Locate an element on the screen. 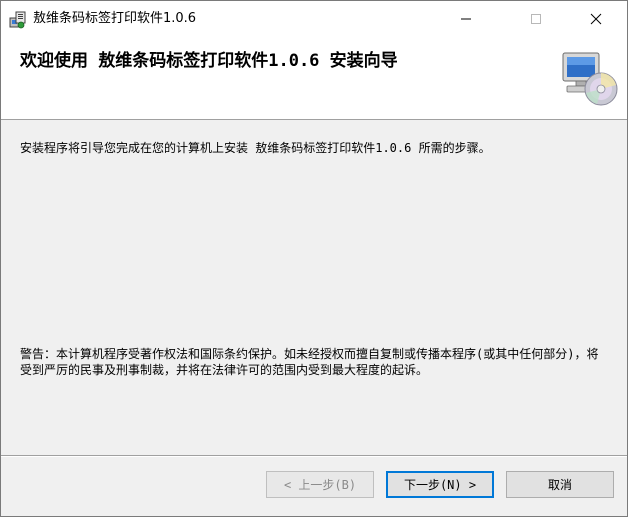 The height and width of the screenshot is (517, 628). minimize-button is located at coordinates (466, 19).